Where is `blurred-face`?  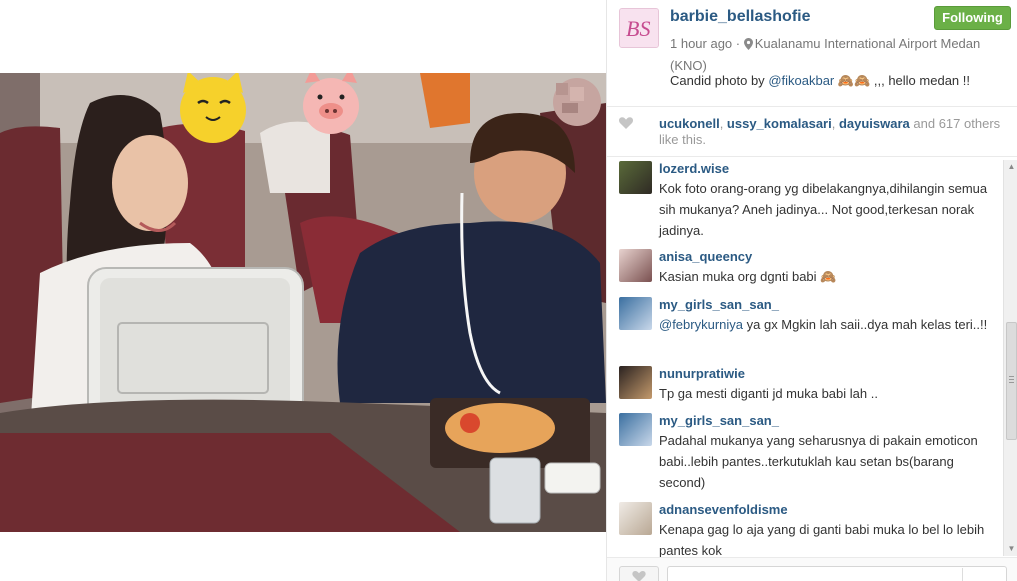
blurred-face is located at coordinates (577, 102).